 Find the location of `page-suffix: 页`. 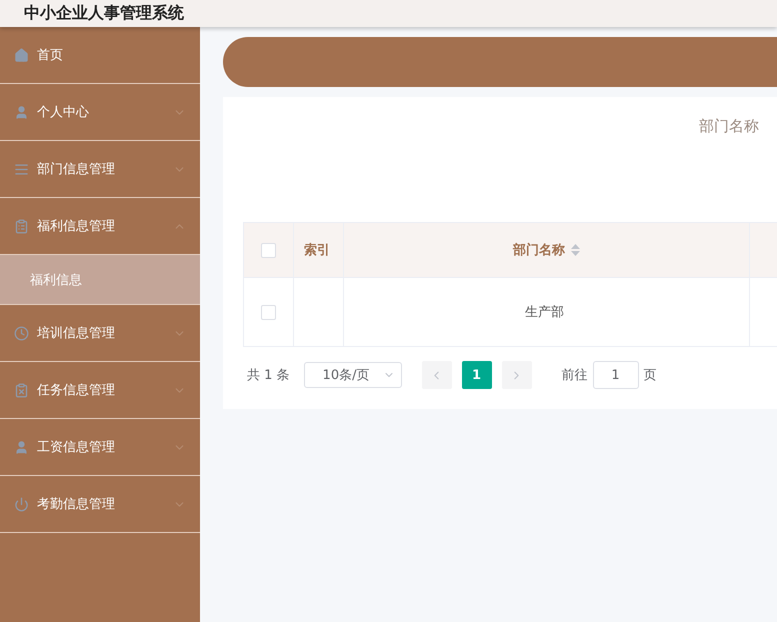

page-suffix: 页 is located at coordinates (650, 375).